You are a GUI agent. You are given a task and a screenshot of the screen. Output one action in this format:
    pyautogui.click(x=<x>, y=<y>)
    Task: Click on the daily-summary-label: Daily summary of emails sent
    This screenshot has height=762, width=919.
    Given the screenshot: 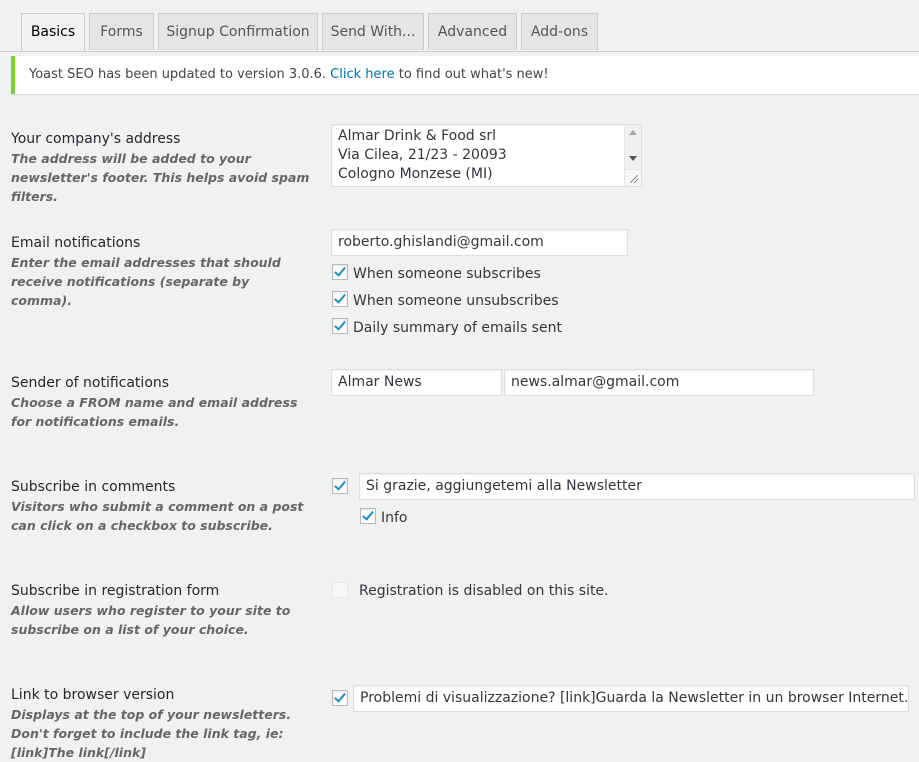 What is the action you would take?
    pyautogui.click(x=457, y=328)
    